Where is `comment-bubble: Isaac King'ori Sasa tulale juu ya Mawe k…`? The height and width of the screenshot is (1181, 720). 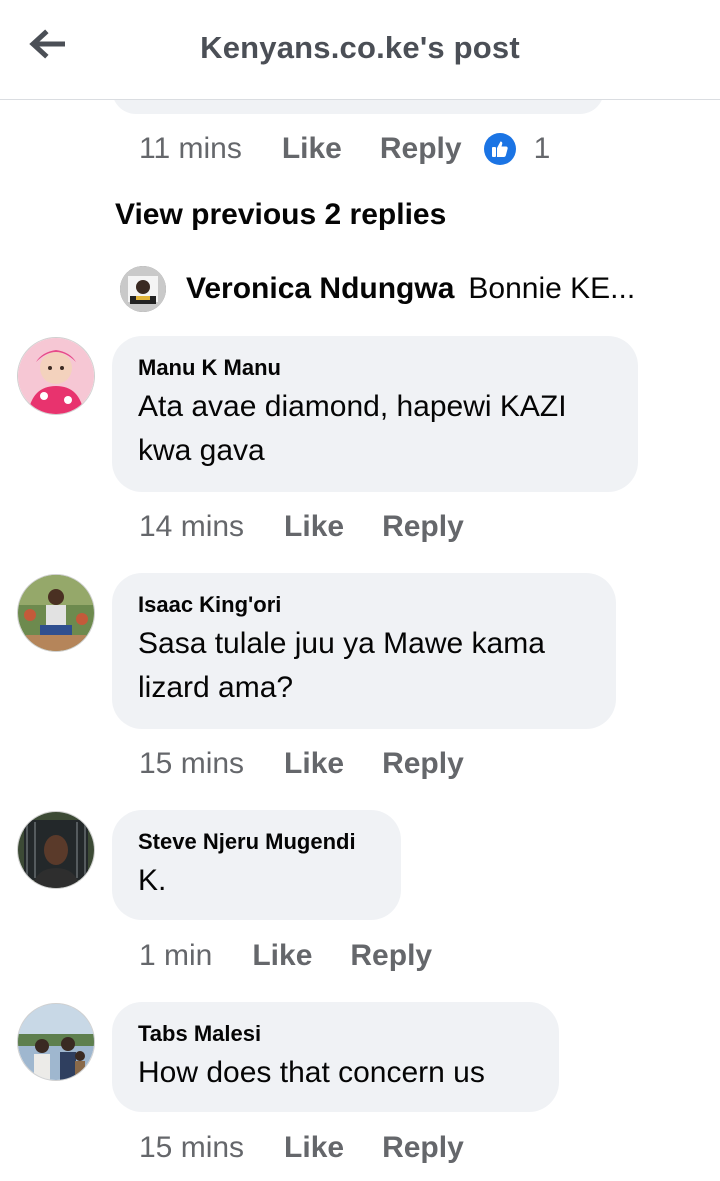
comment-bubble: Isaac King'ori Sasa tulale juu ya Mawe k… is located at coordinates (364, 651).